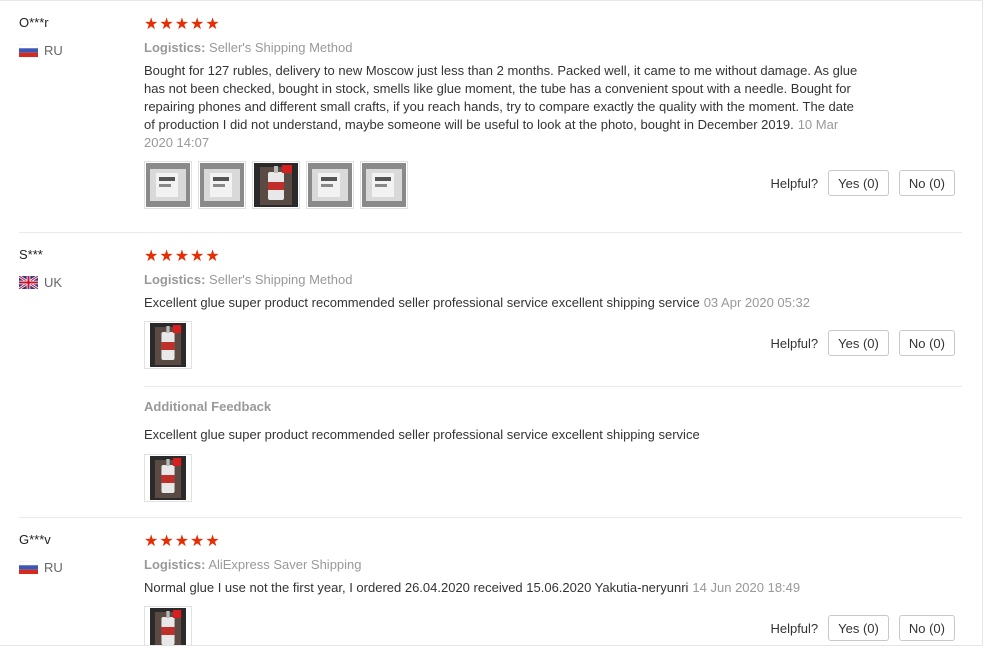  Describe the element at coordinates (41, 553) in the screenshot. I see `reviewer-info: G***v RU` at that location.